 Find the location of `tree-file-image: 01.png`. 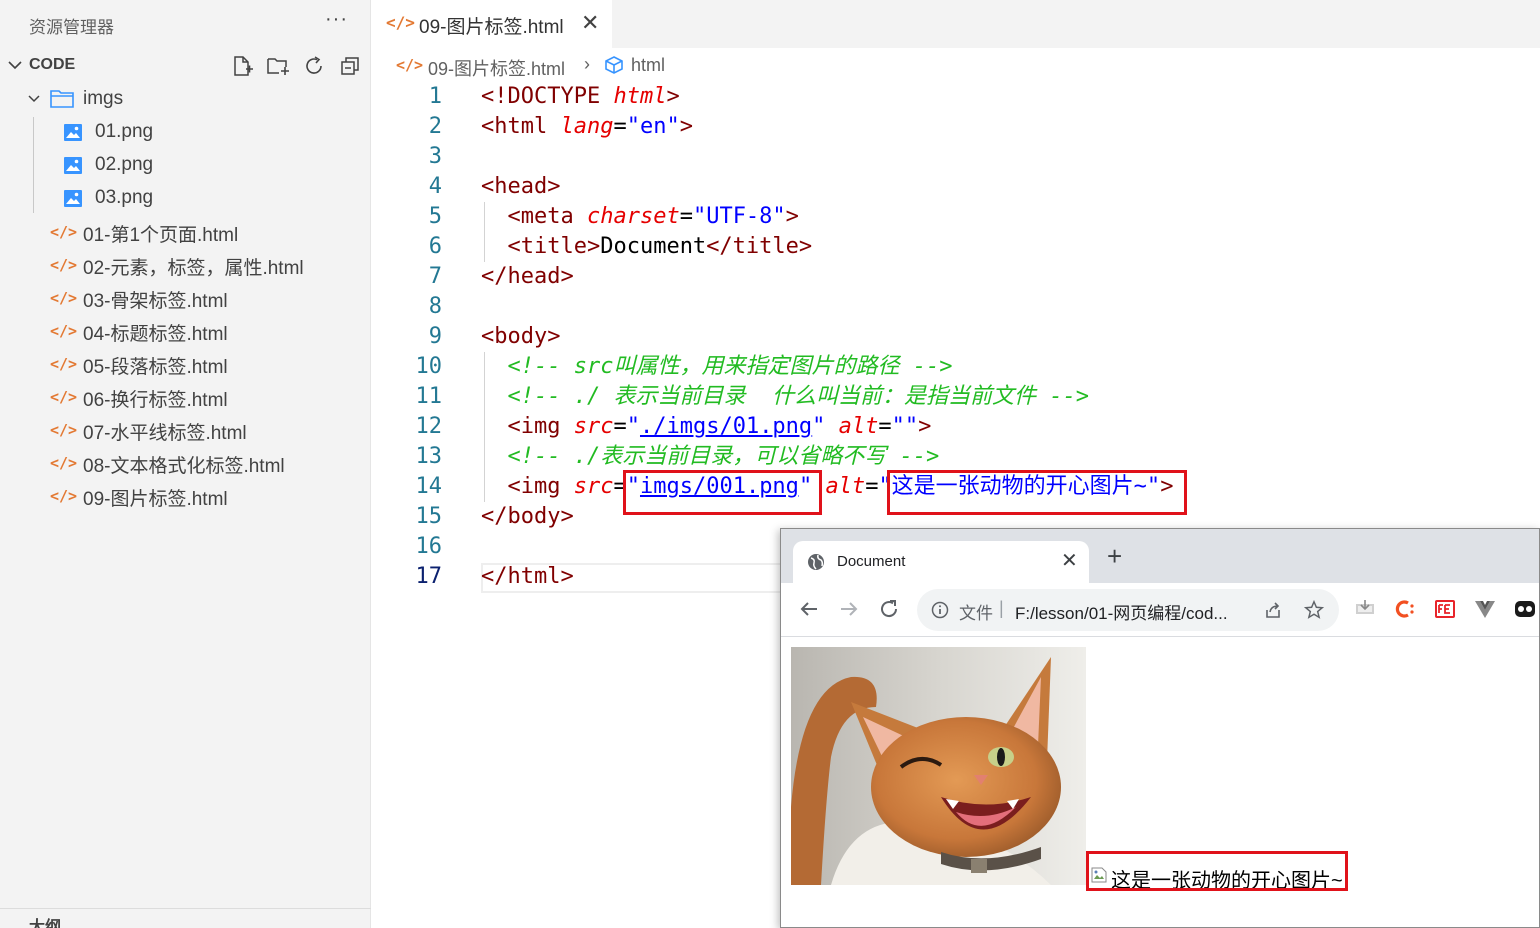

tree-file-image: 01.png is located at coordinates (185, 132).